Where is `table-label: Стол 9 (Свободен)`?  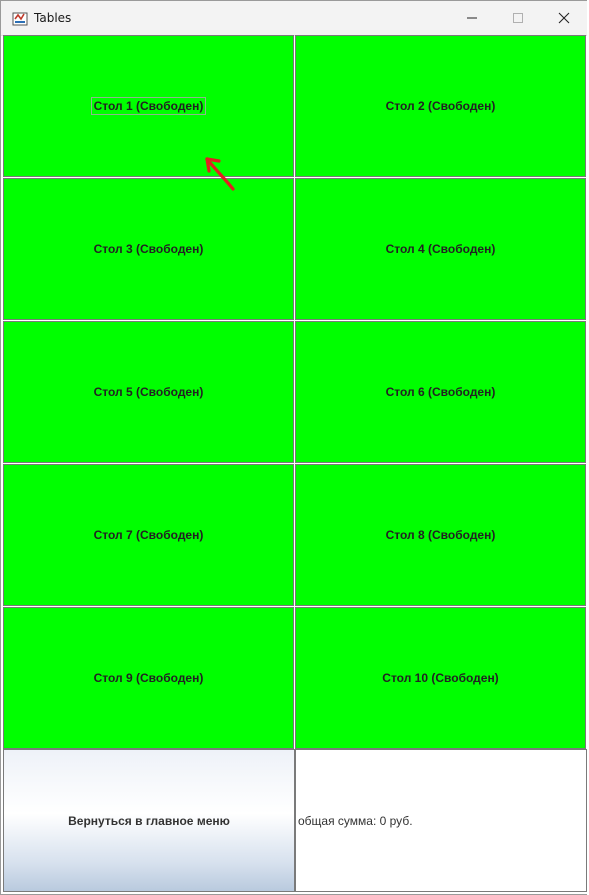
table-label: Стол 9 (Свободен) is located at coordinates (148, 678).